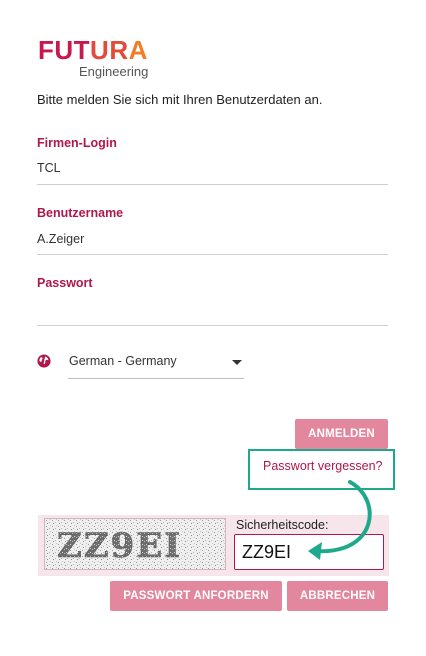 This screenshot has width=426, height=656. What do you see at coordinates (138, 50) in the screenshot?
I see `logo-word-part-3: A` at bounding box center [138, 50].